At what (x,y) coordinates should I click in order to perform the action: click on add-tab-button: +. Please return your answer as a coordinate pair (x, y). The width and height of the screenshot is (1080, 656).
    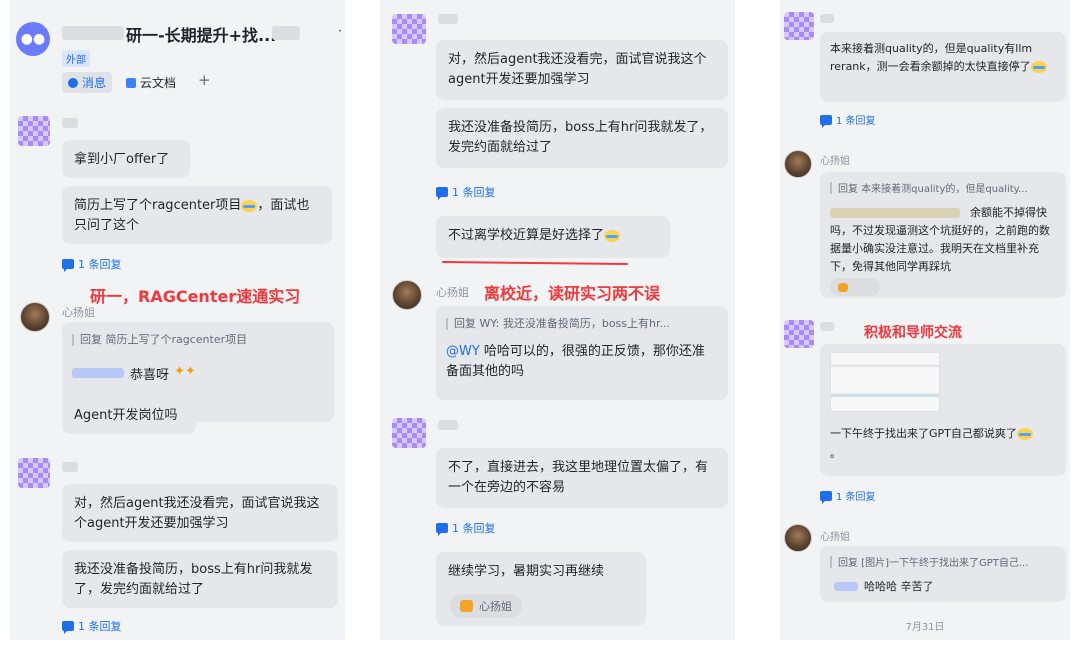
    Looking at the image, I should click on (204, 80).